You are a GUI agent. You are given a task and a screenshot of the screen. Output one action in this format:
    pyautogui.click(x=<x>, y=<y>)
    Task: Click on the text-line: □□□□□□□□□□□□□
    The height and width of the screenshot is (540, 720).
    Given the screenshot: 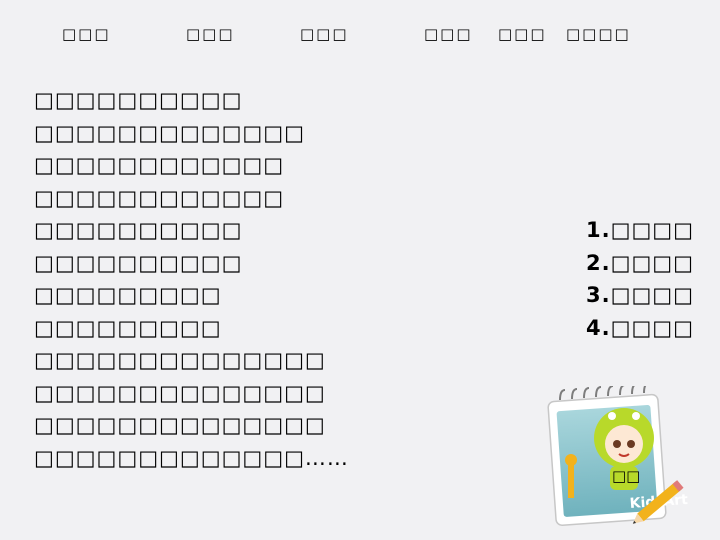 What is the action you would take?
    pyautogui.click(x=169, y=132)
    